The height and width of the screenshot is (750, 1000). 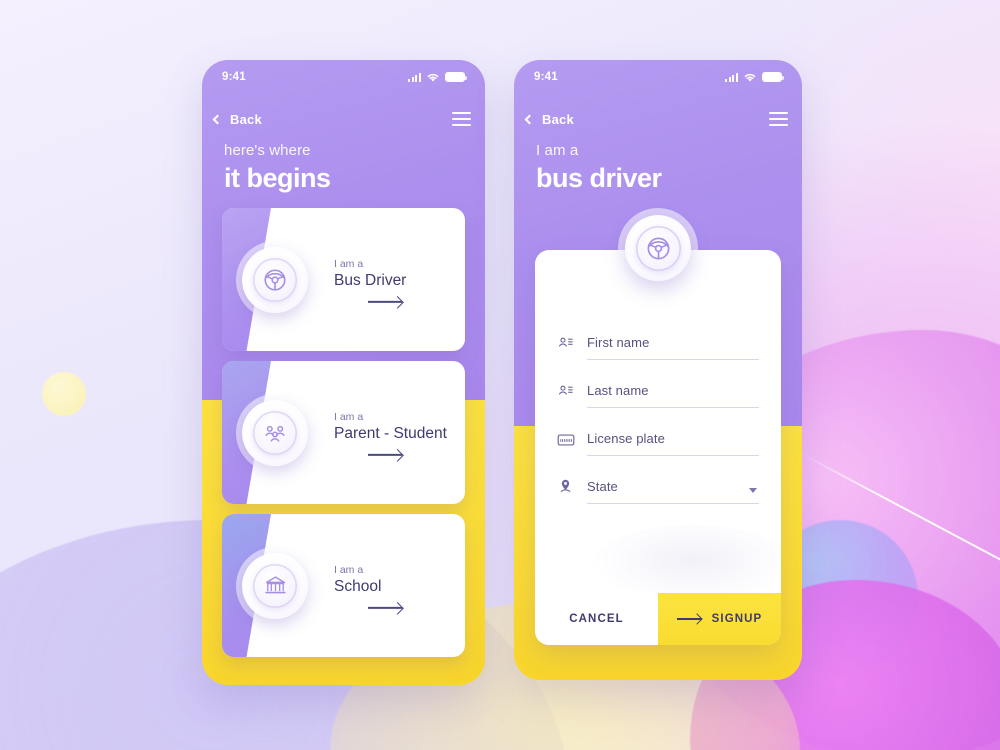 I want to click on field-state: State, so click(x=658, y=480).